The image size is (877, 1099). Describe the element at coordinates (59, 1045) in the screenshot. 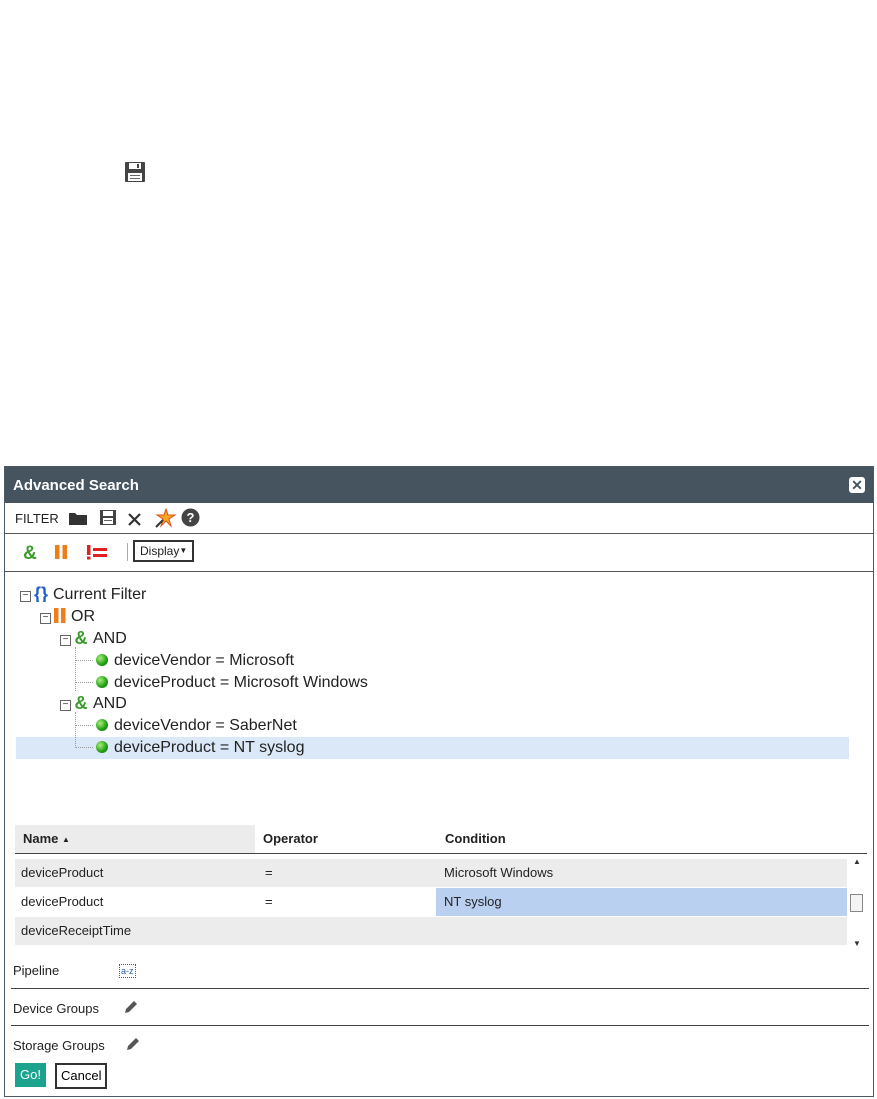

I see `storage-groups-label: Storage Groups` at that location.